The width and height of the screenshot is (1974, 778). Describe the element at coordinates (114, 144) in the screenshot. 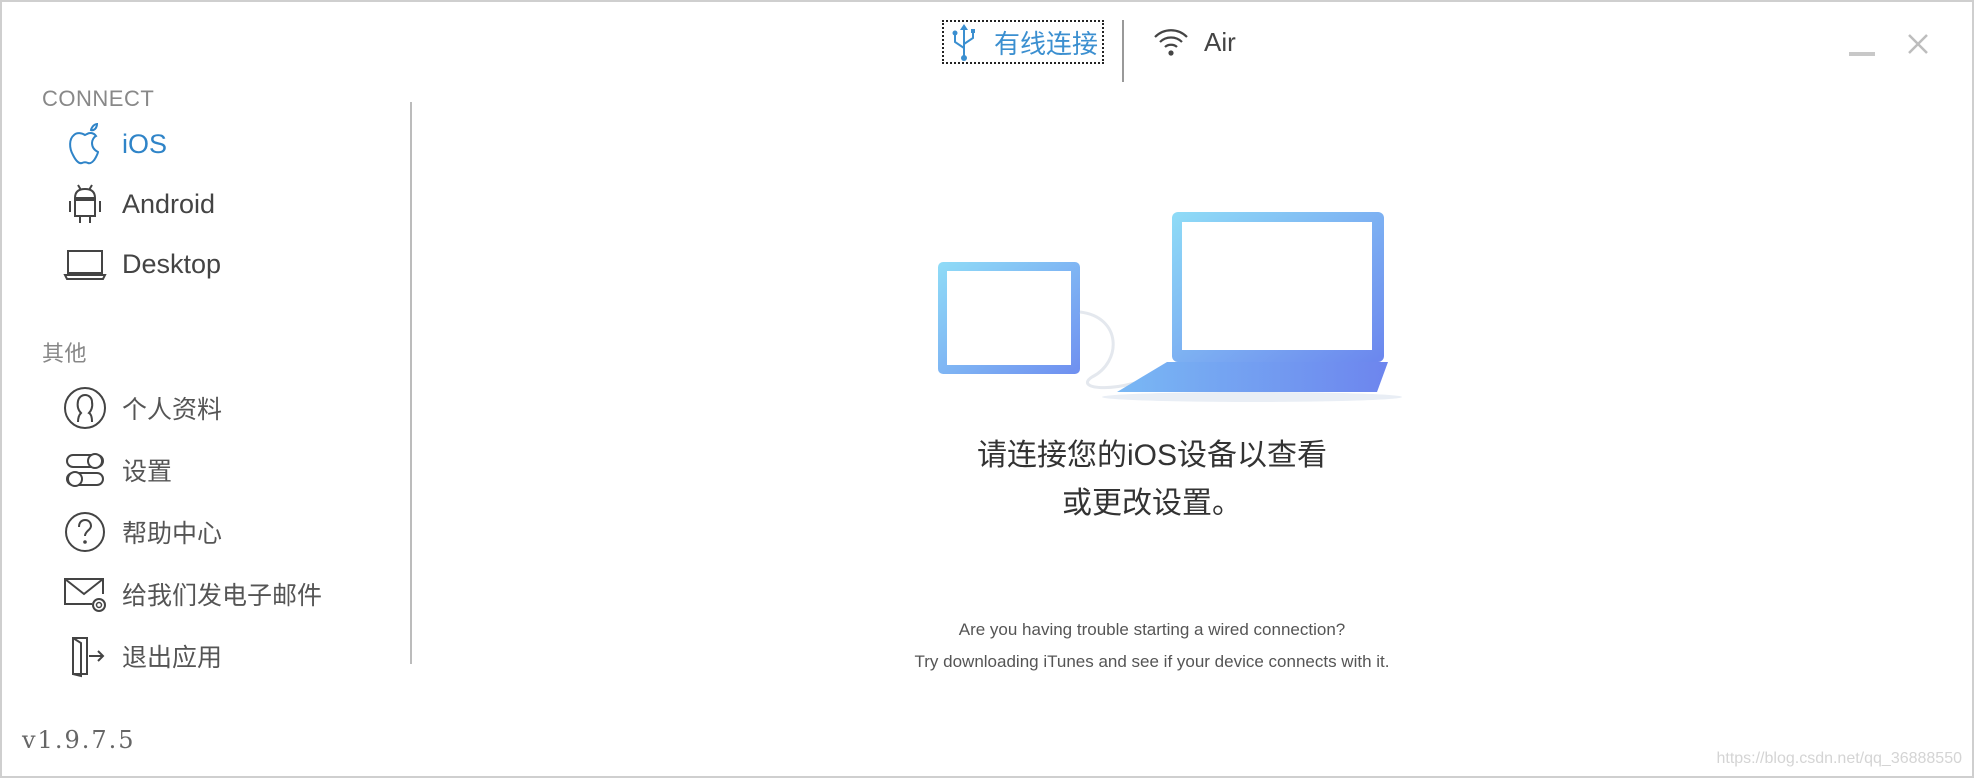

I see `sidebar-item-ios: iOS` at that location.